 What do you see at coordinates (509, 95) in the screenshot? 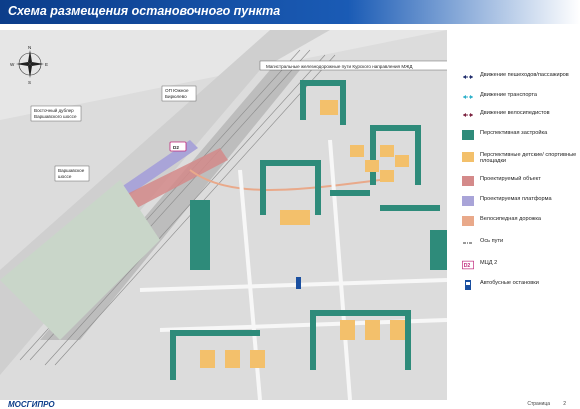
I see `legend-label: Движение транспорта` at bounding box center [509, 95].